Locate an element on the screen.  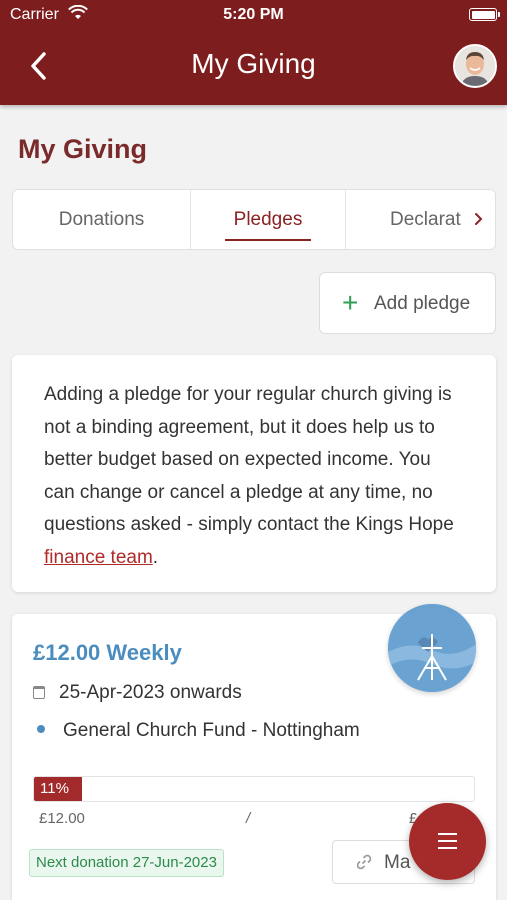
info-suffix: . is located at coordinates (155, 557).